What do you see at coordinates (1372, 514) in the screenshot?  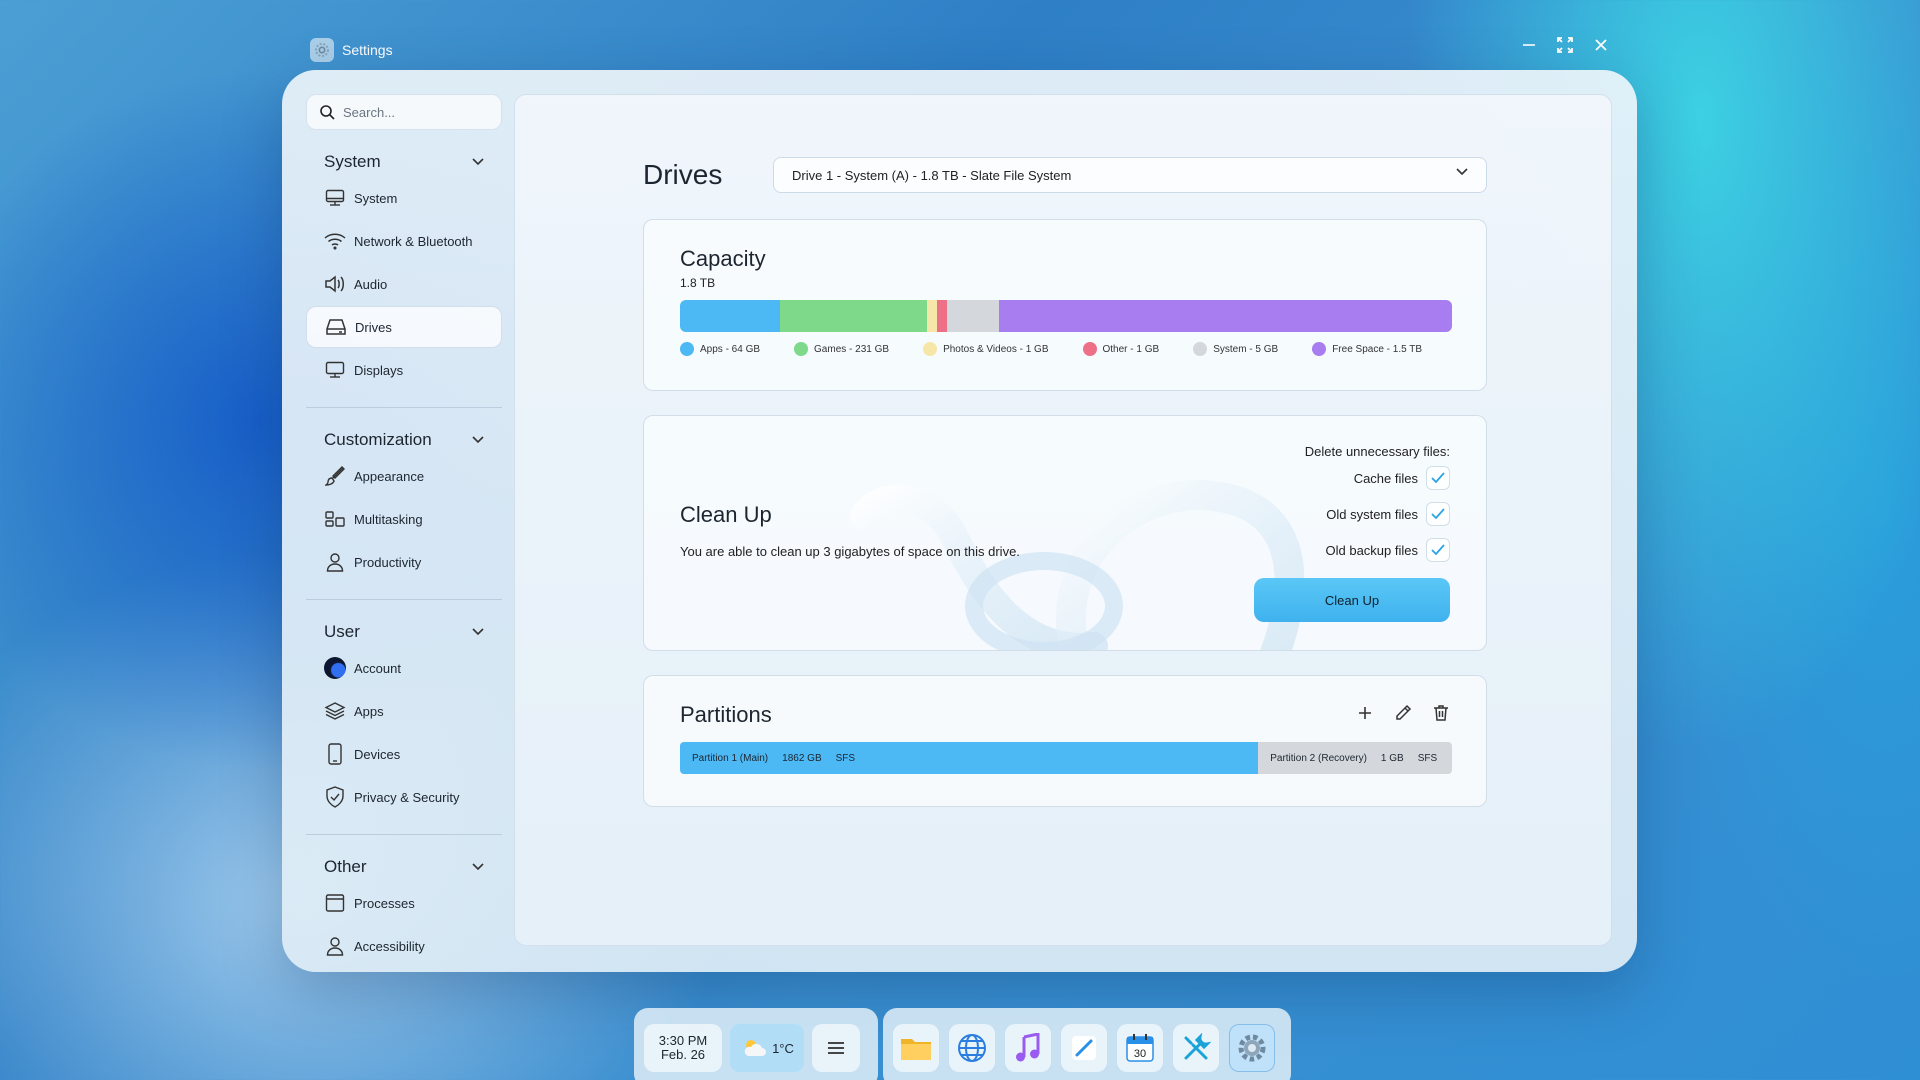 I see `option-label: Old system files` at bounding box center [1372, 514].